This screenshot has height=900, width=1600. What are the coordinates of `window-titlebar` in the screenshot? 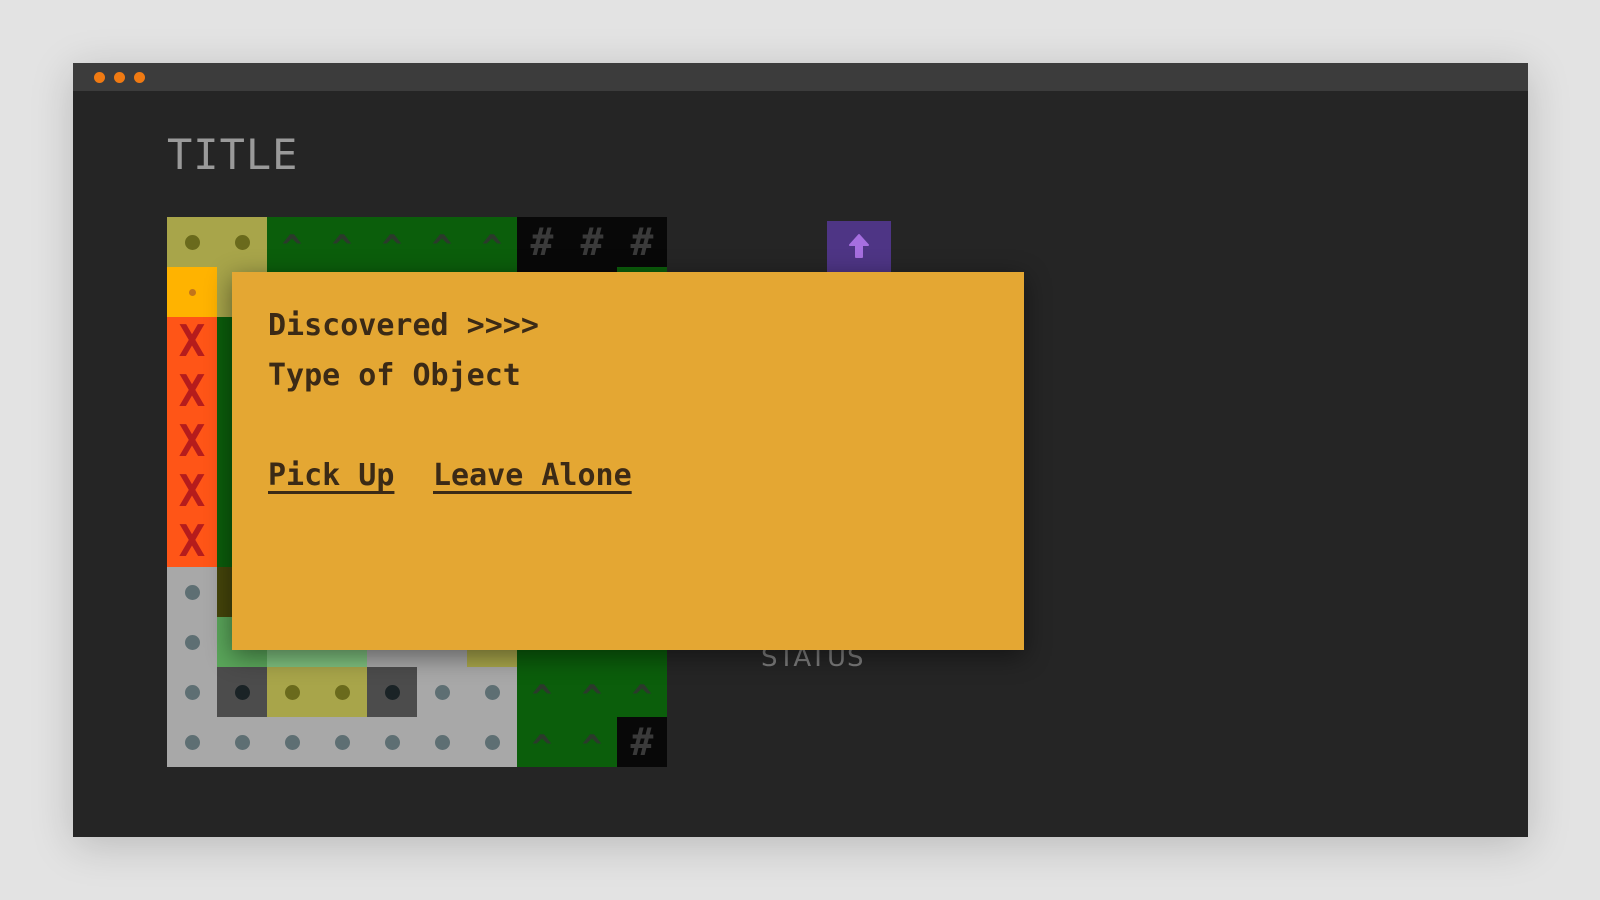 It's located at (800, 77).